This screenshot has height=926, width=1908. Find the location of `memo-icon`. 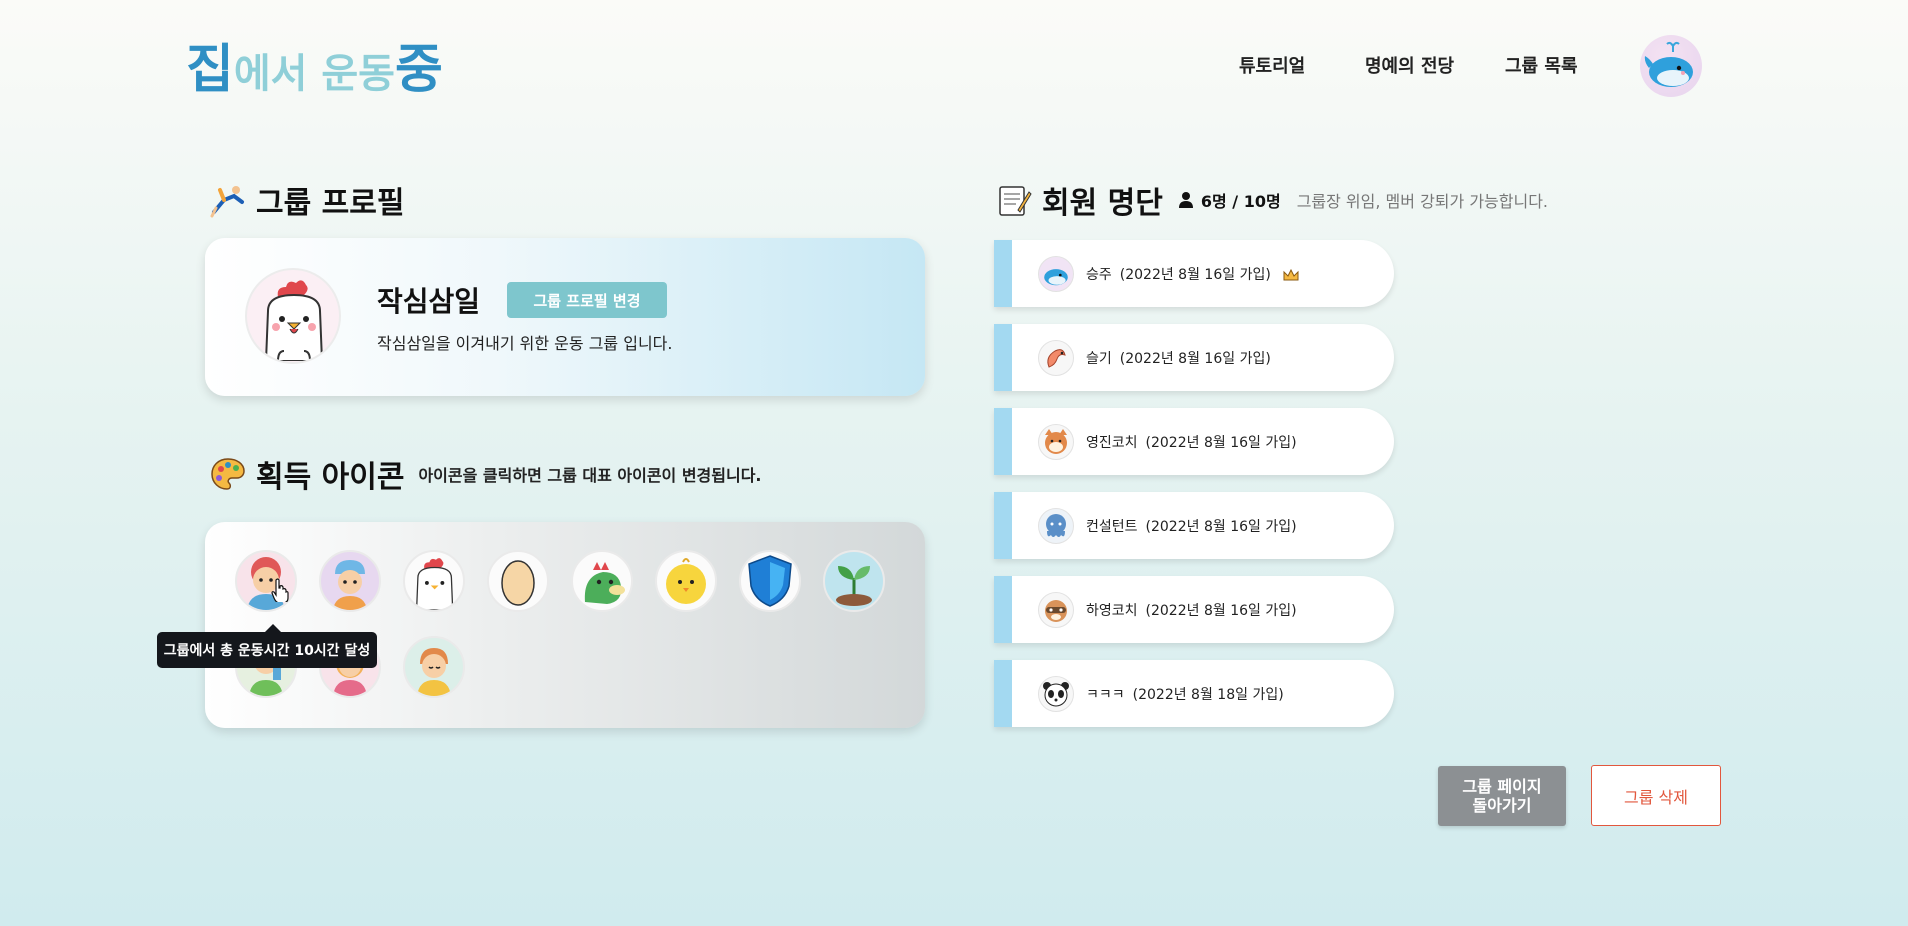

memo-icon is located at coordinates (1014, 200).